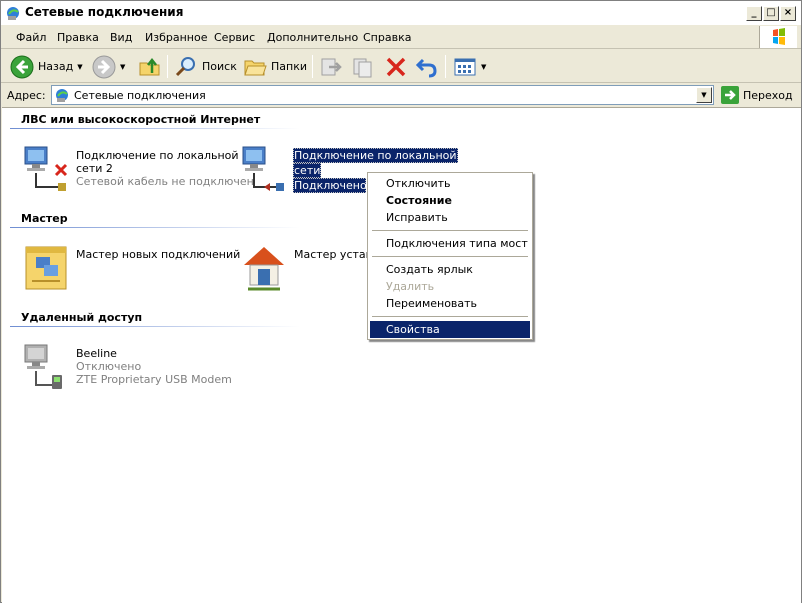 The image size is (802, 603). Describe the element at coordinates (234, 37) in the screenshot. I see `menu-tools: Сервис` at that location.